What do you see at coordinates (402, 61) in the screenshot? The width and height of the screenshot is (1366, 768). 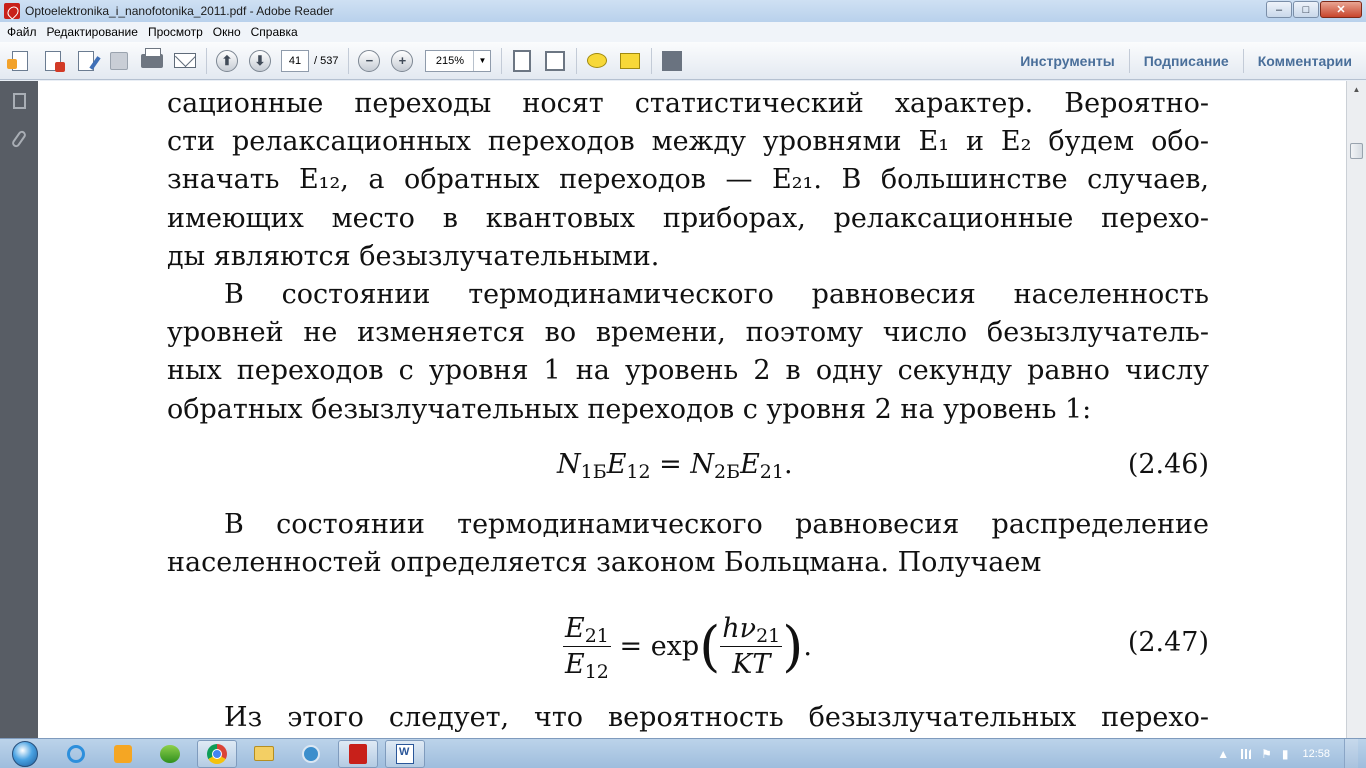 I see `zoom-in-button: +` at bounding box center [402, 61].